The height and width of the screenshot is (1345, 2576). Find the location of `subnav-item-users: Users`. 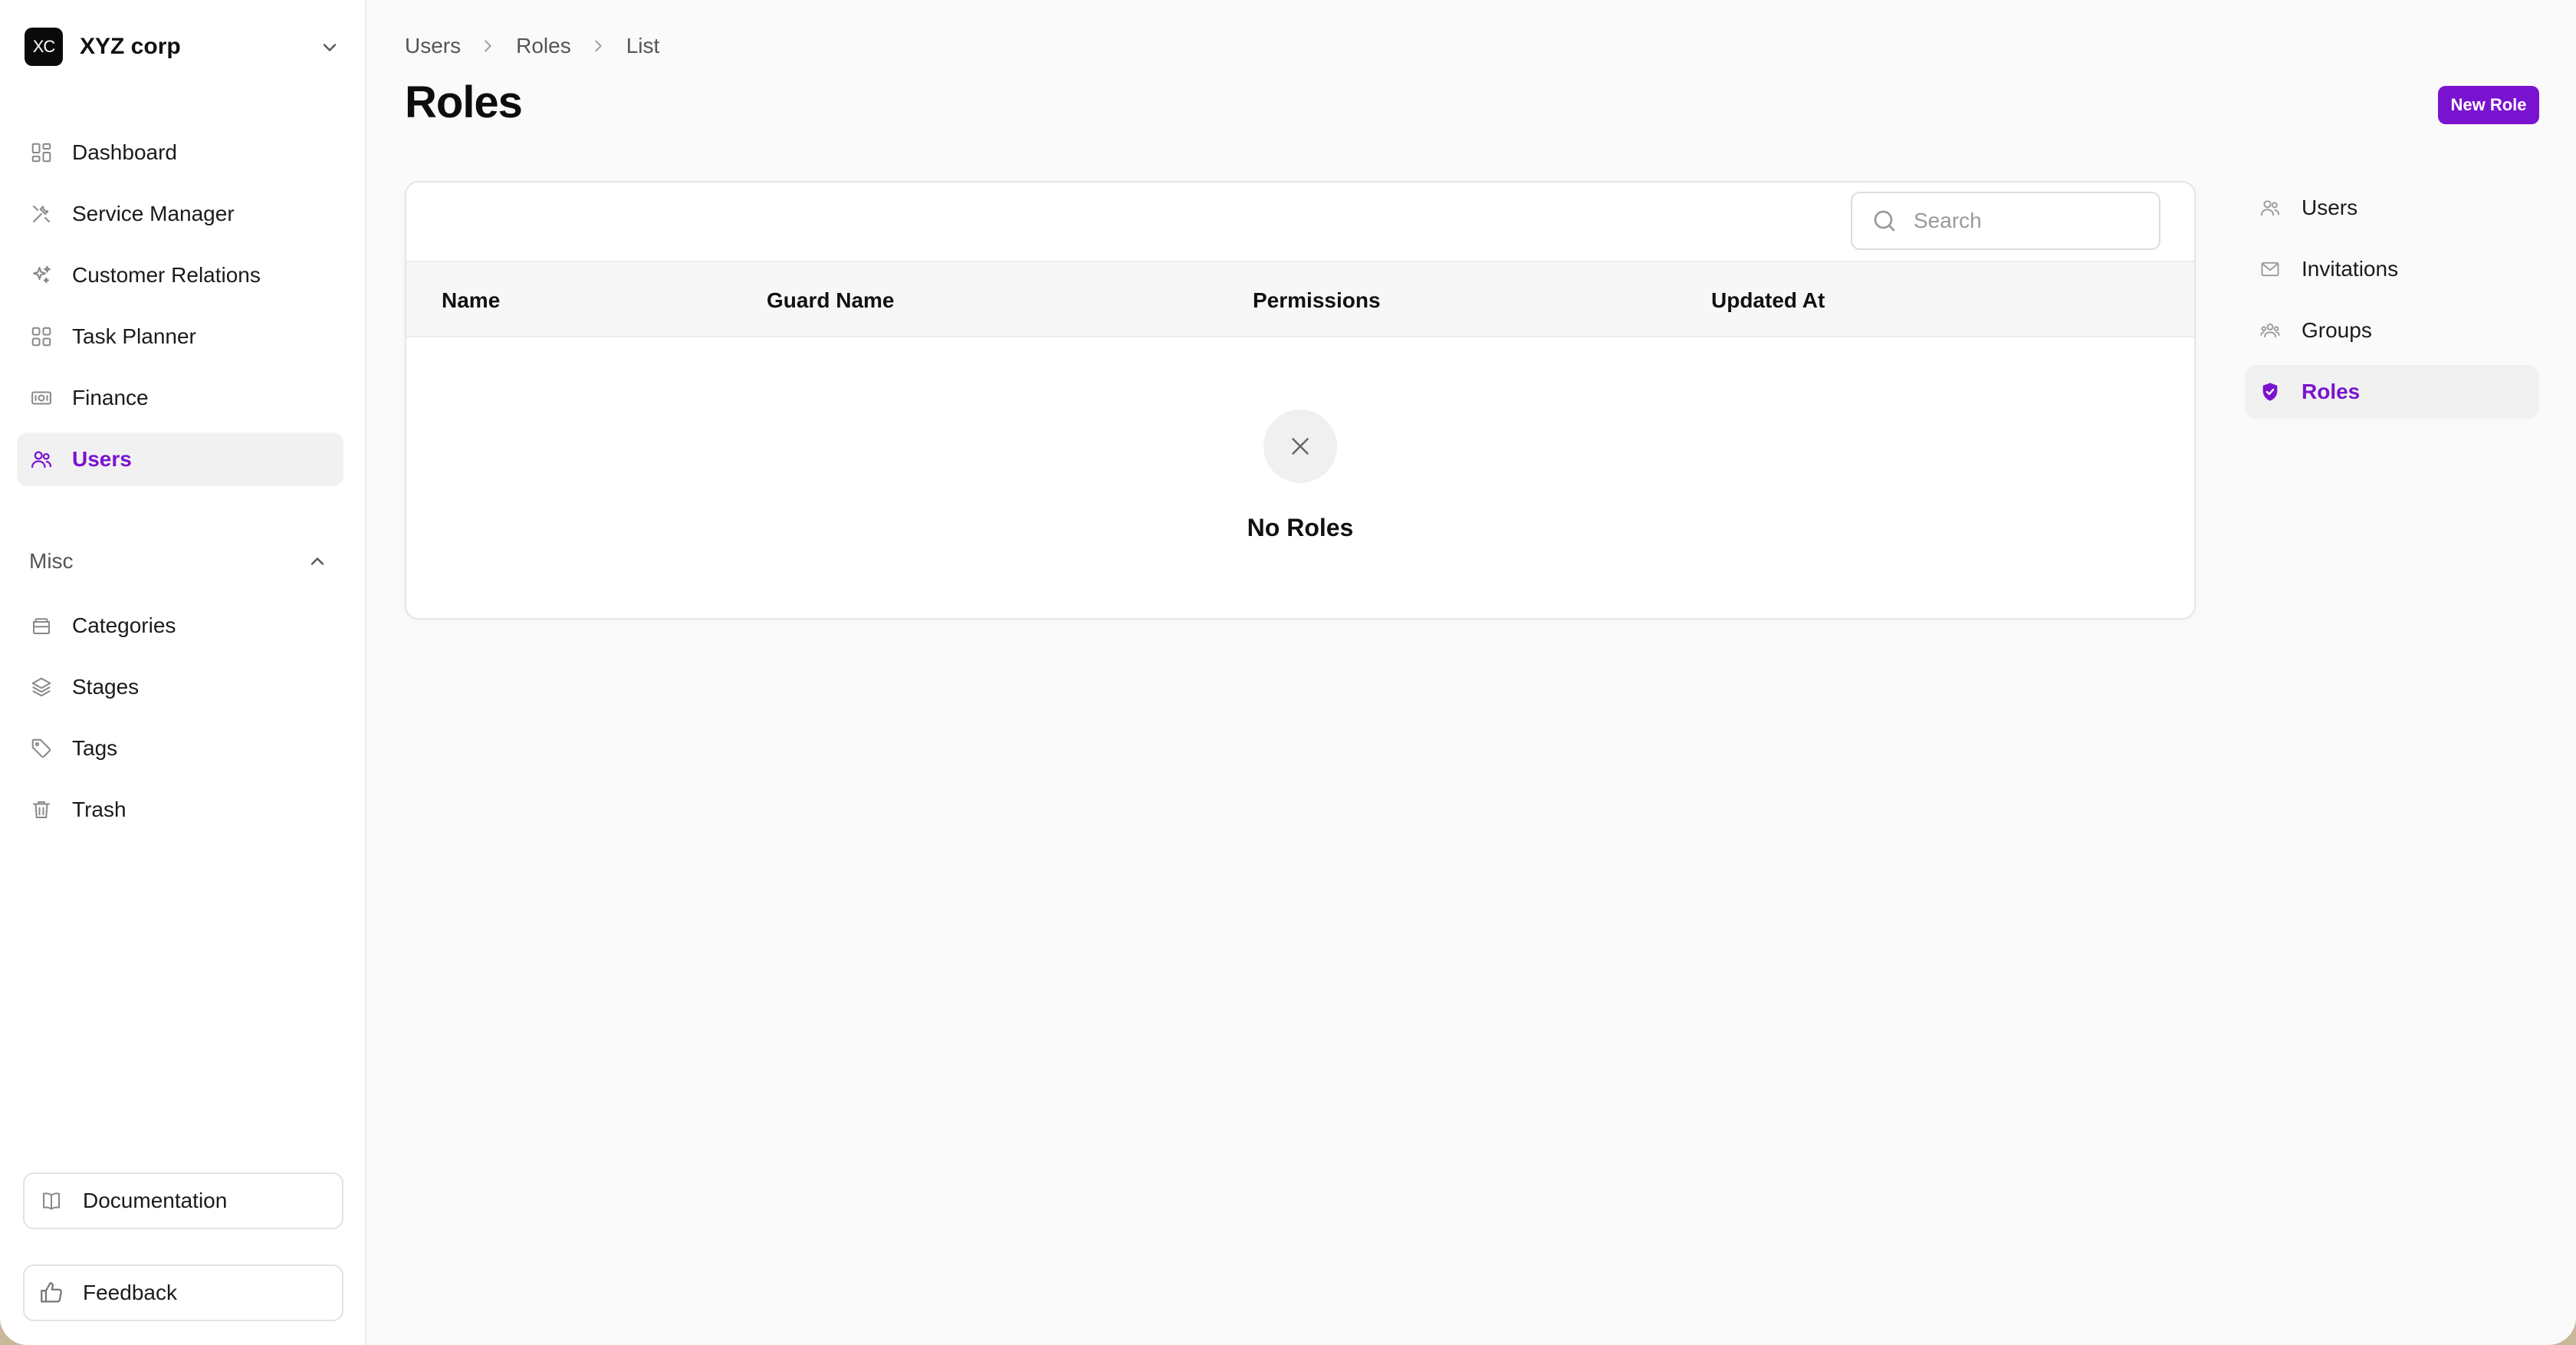

subnav-item-users: Users is located at coordinates (2392, 208).